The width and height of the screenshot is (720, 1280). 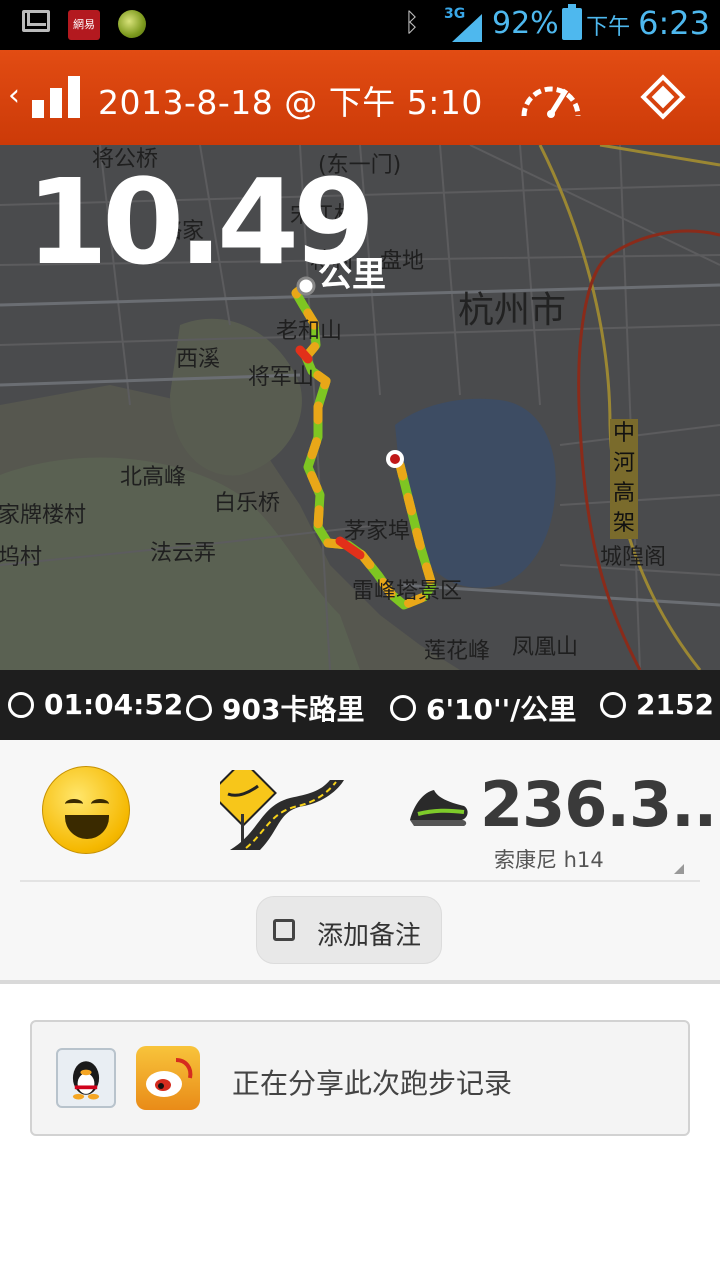 What do you see at coordinates (675, 704) in the screenshot?
I see `fuel-value: 2152` at bounding box center [675, 704].